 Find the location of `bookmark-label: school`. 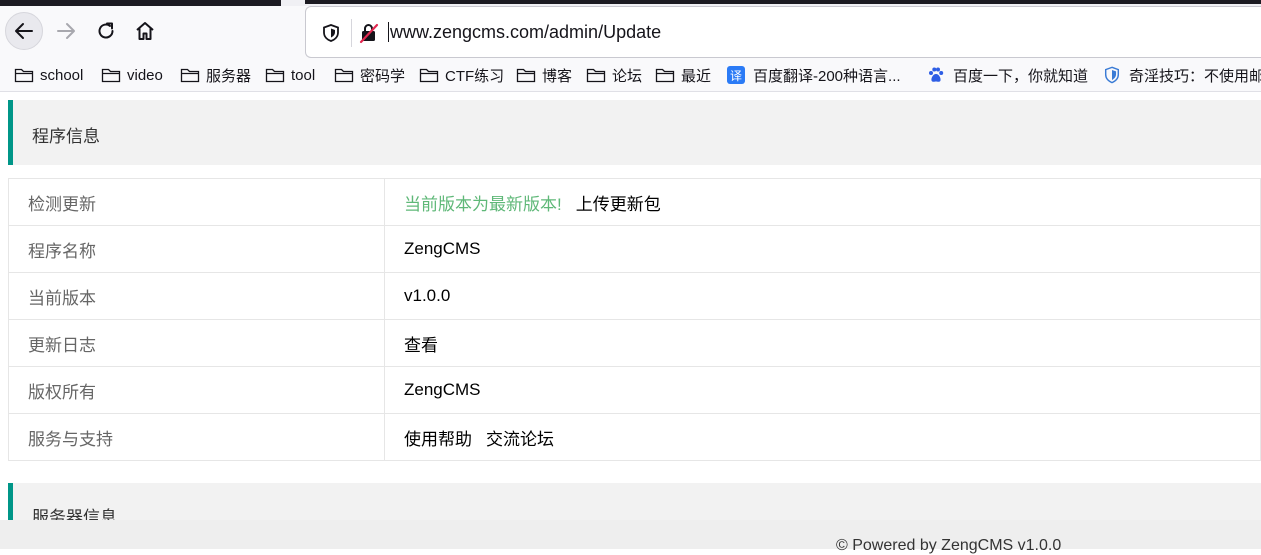

bookmark-label: school is located at coordinates (62, 75).